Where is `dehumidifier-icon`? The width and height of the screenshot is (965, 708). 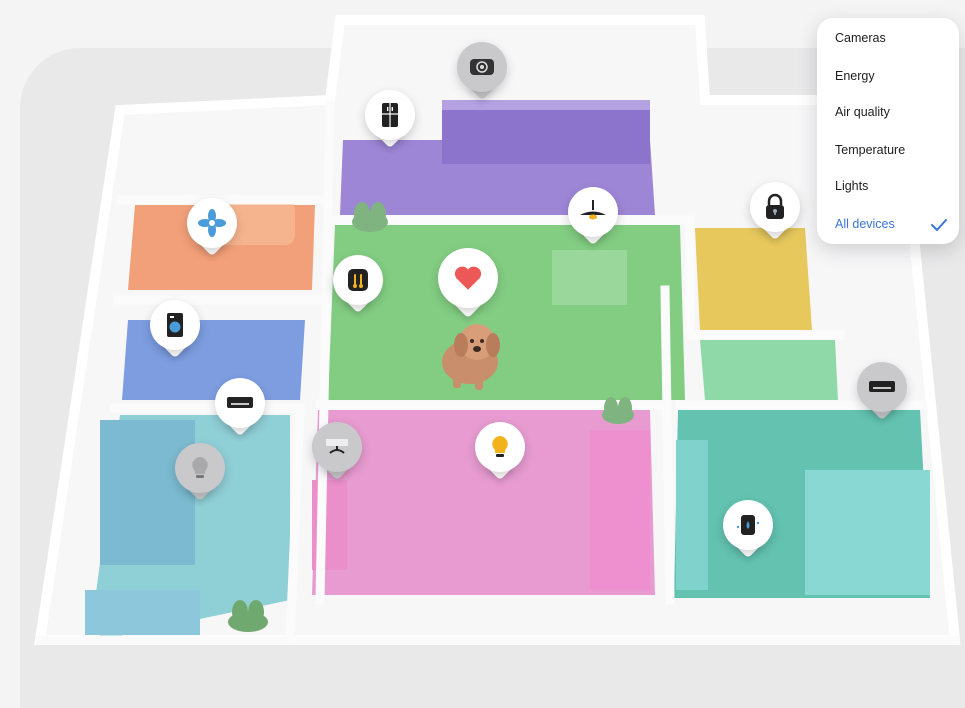
dehumidifier-icon is located at coordinates (748, 525).